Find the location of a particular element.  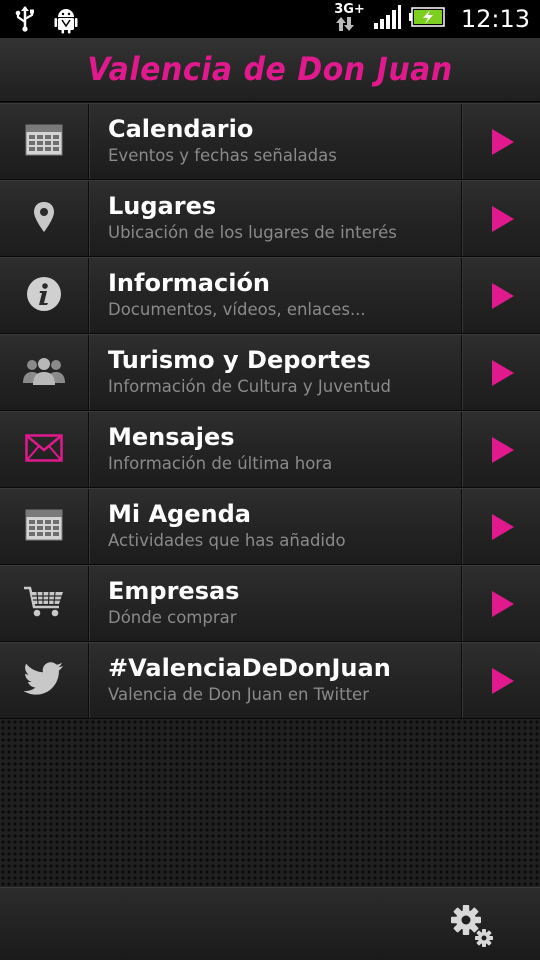

menu-item-title: Mi Agenda is located at coordinates (179, 514).